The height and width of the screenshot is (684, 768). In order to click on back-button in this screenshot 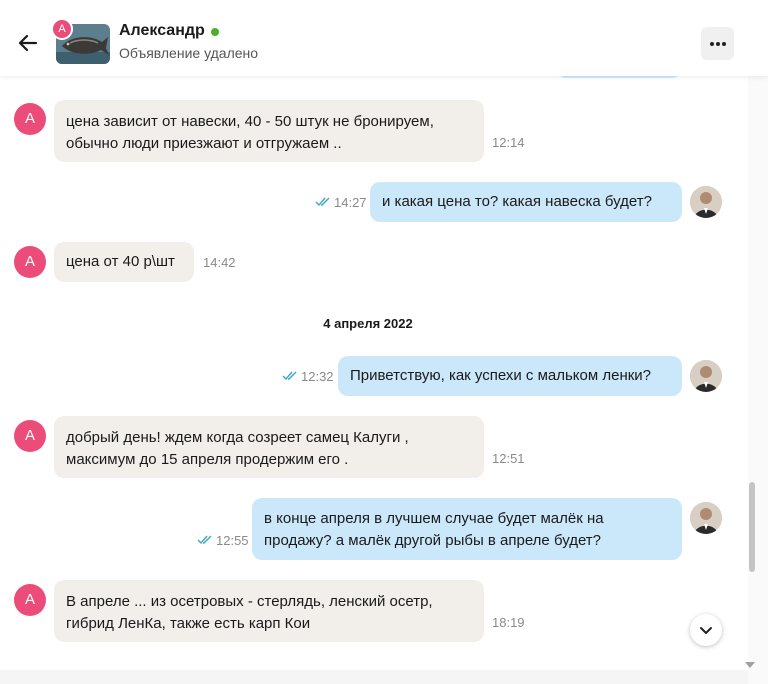, I will do `click(28, 43)`.